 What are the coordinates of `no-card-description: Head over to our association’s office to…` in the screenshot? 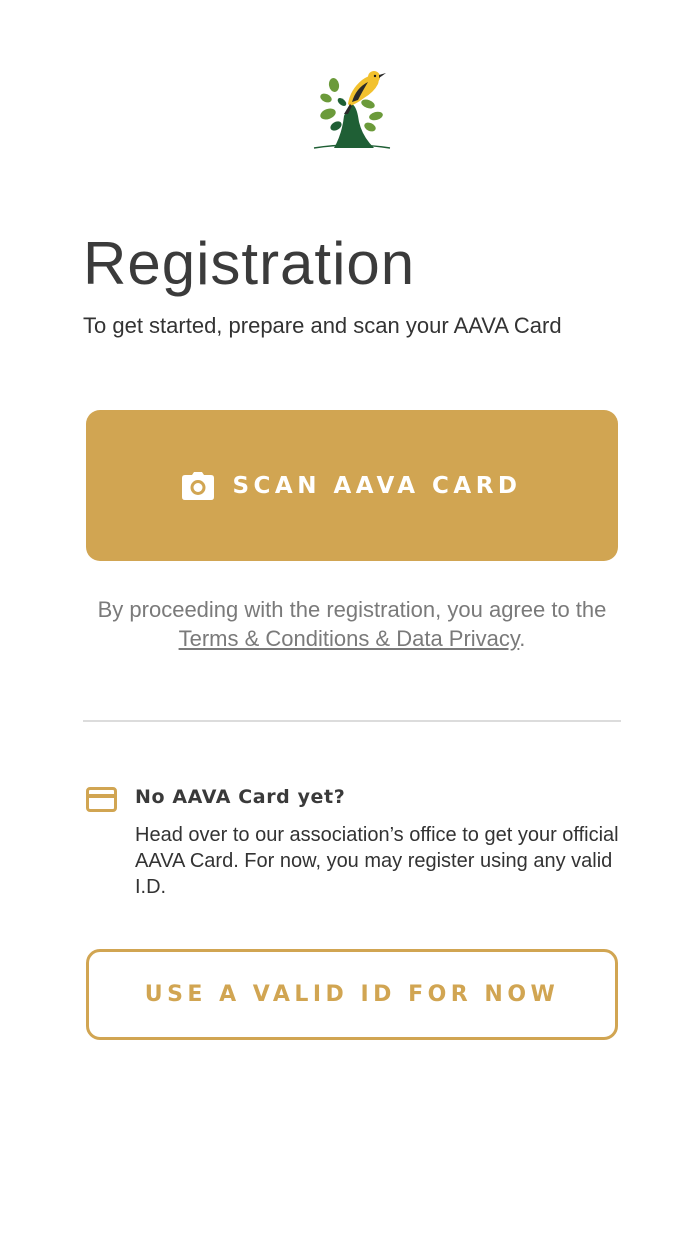 It's located at (377, 861).